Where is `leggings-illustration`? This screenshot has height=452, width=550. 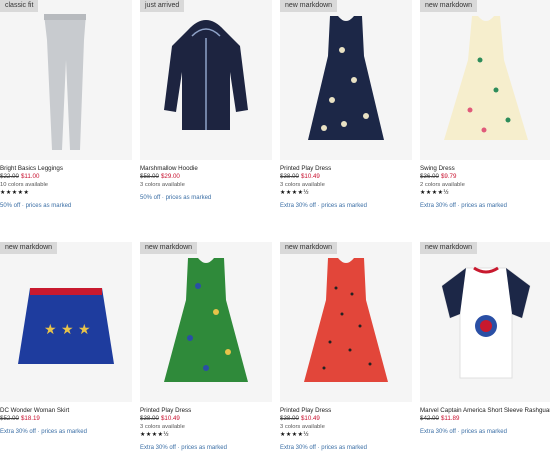 leggings-illustration is located at coordinates (65, 82).